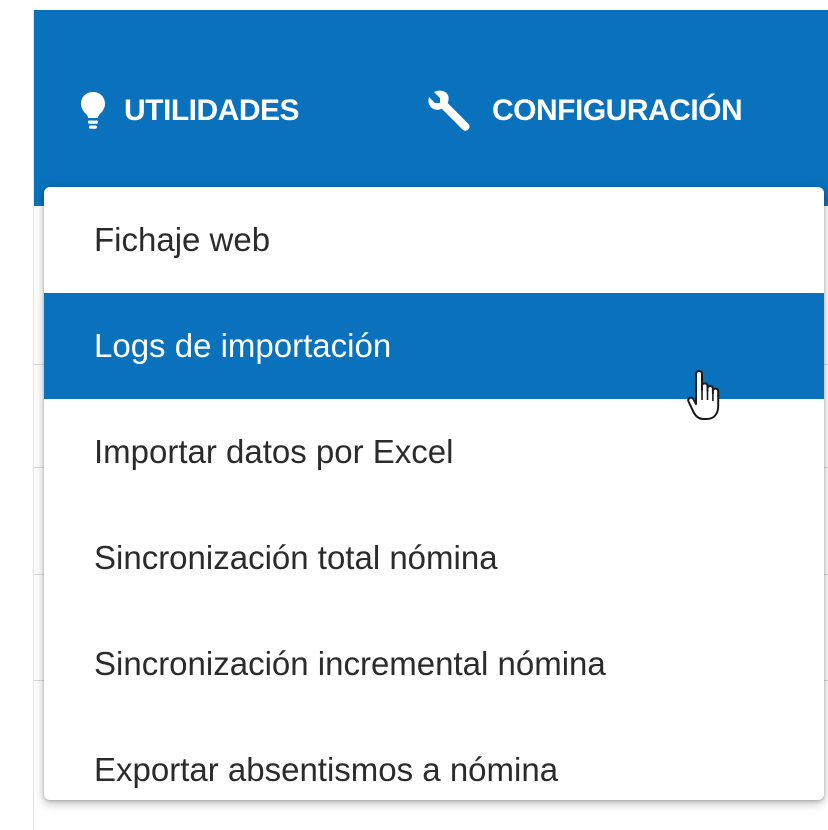  What do you see at coordinates (243, 345) in the screenshot?
I see `menu-item-label: Logs de importación` at bounding box center [243, 345].